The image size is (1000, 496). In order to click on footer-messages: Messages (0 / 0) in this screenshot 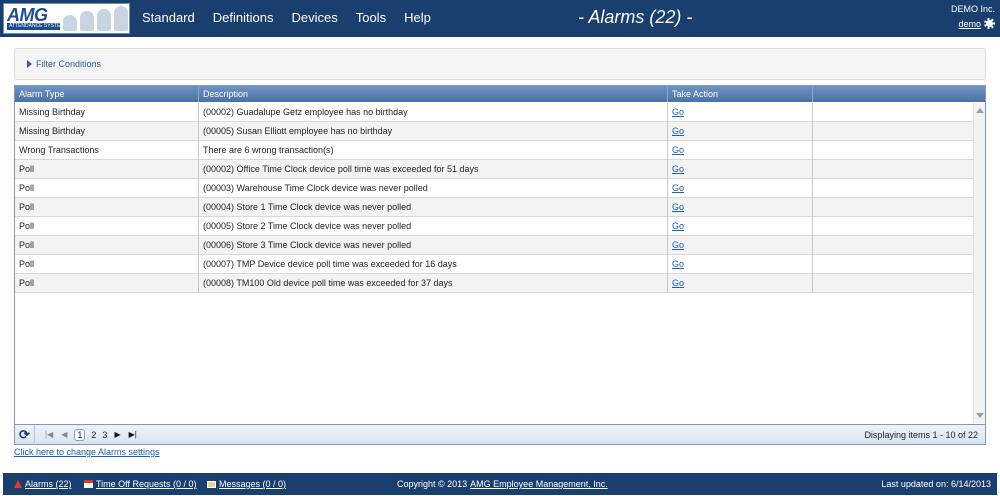, I will do `click(246, 484)`.